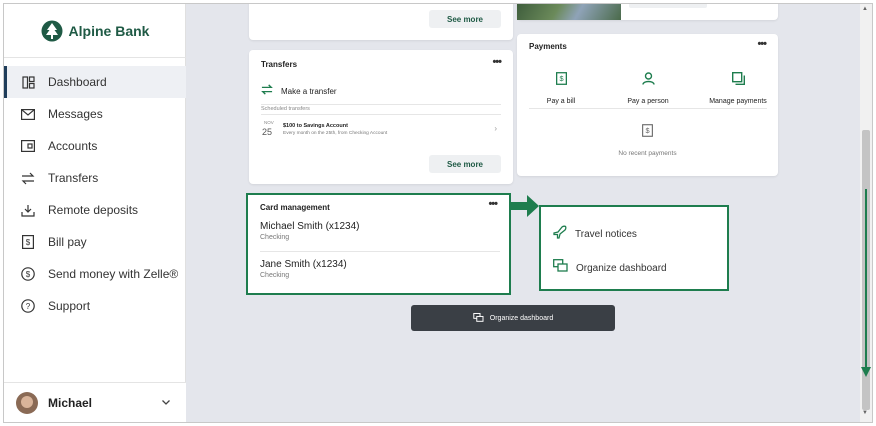 The width and height of the screenshot is (876, 426). Describe the element at coordinates (27, 402) in the screenshot. I see `avatar` at that location.